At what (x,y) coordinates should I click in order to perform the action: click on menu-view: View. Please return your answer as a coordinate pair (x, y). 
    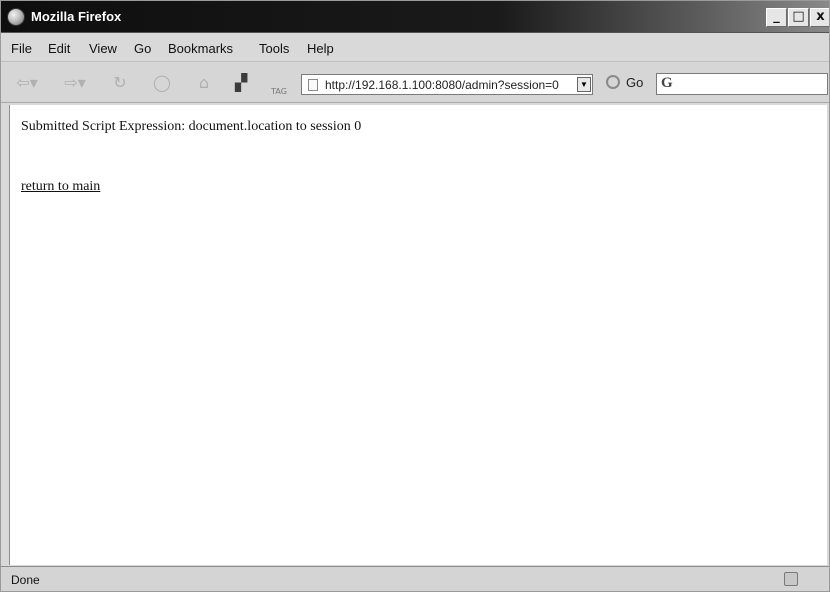
    Looking at the image, I should click on (103, 48).